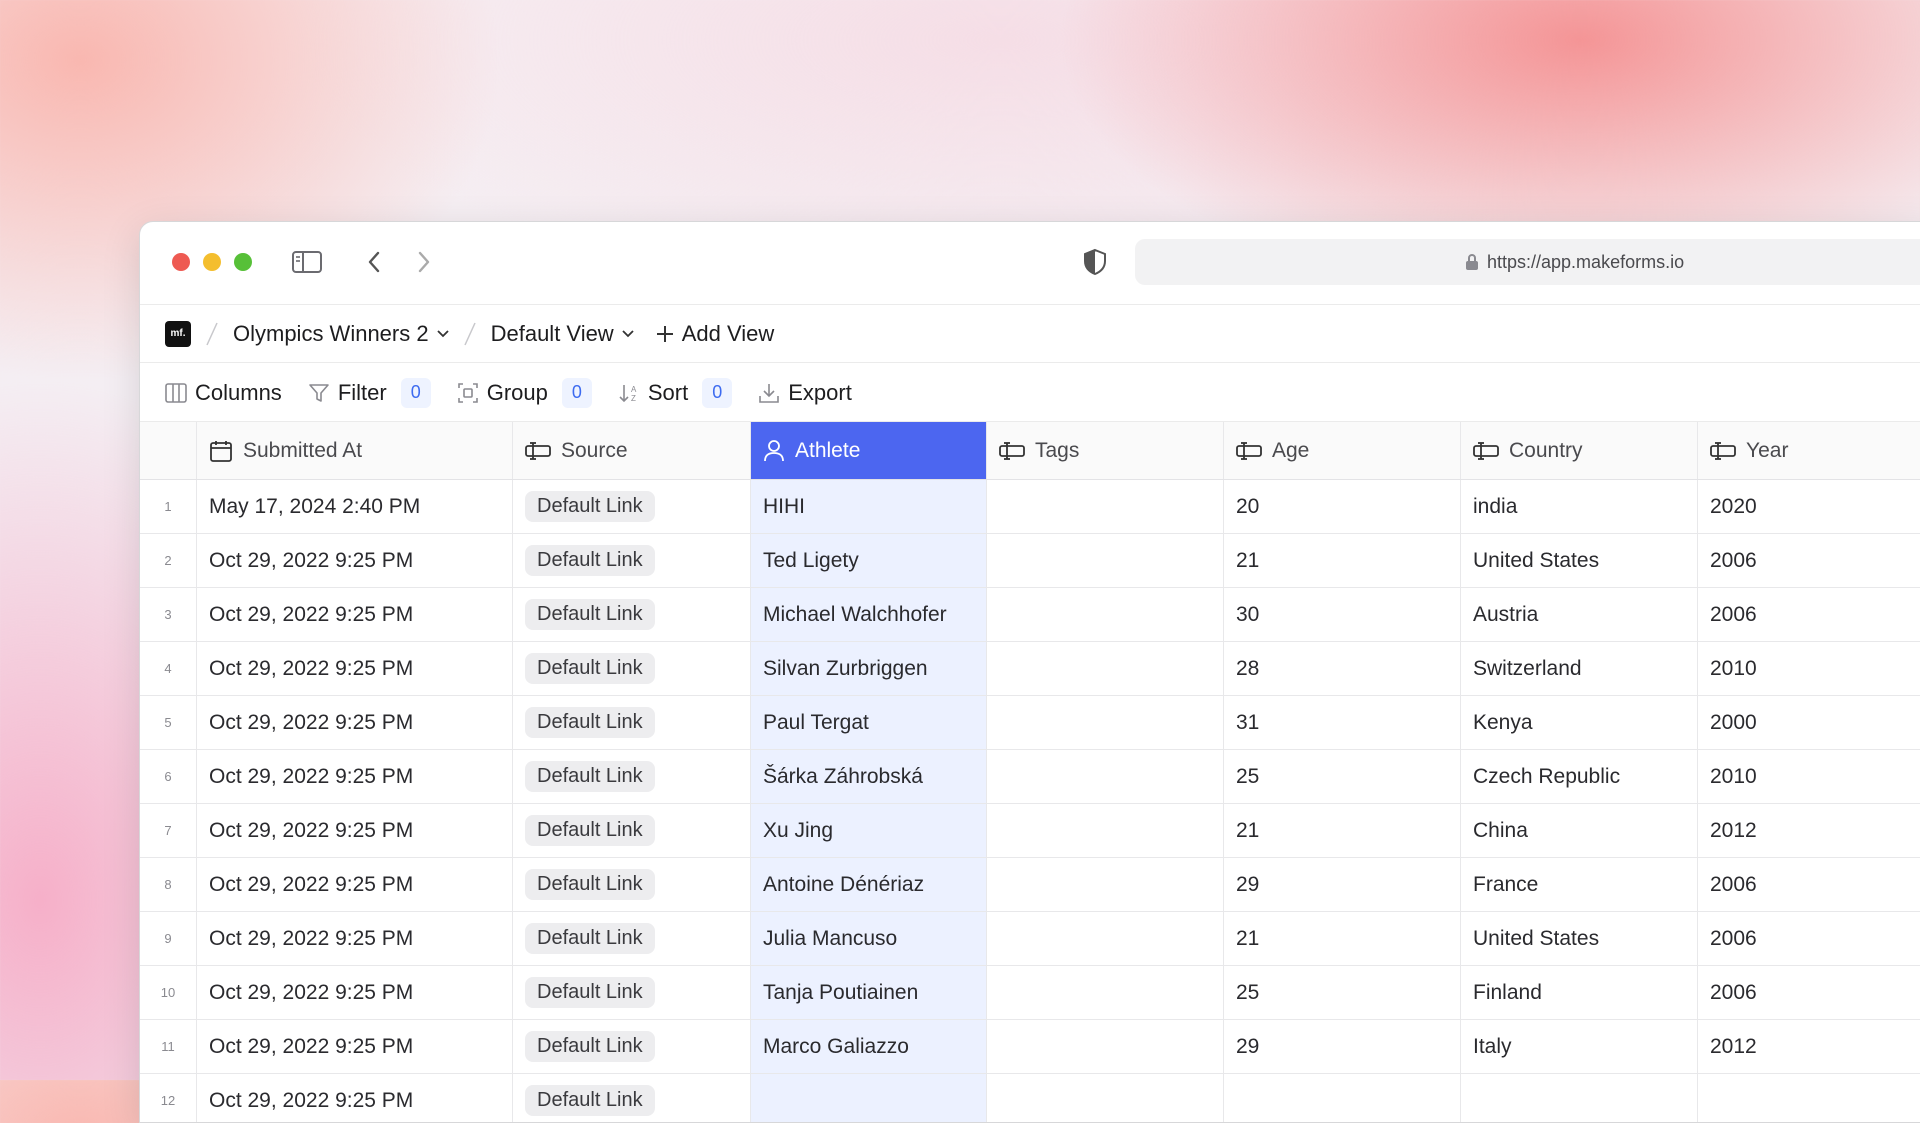 Image resolution: width=1920 pixels, height=1123 pixels. I want to click on app-logo: mf., so click(178, 333).